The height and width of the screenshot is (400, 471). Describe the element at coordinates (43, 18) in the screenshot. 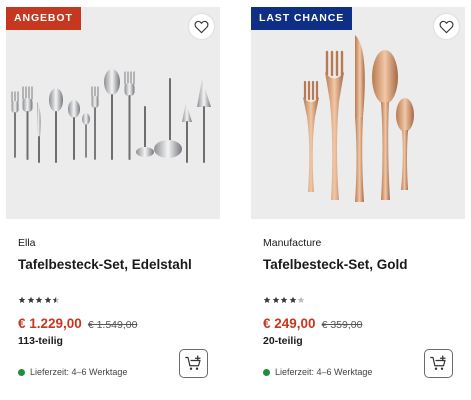

I see `offer-badge: ANGEBOT` at that location.